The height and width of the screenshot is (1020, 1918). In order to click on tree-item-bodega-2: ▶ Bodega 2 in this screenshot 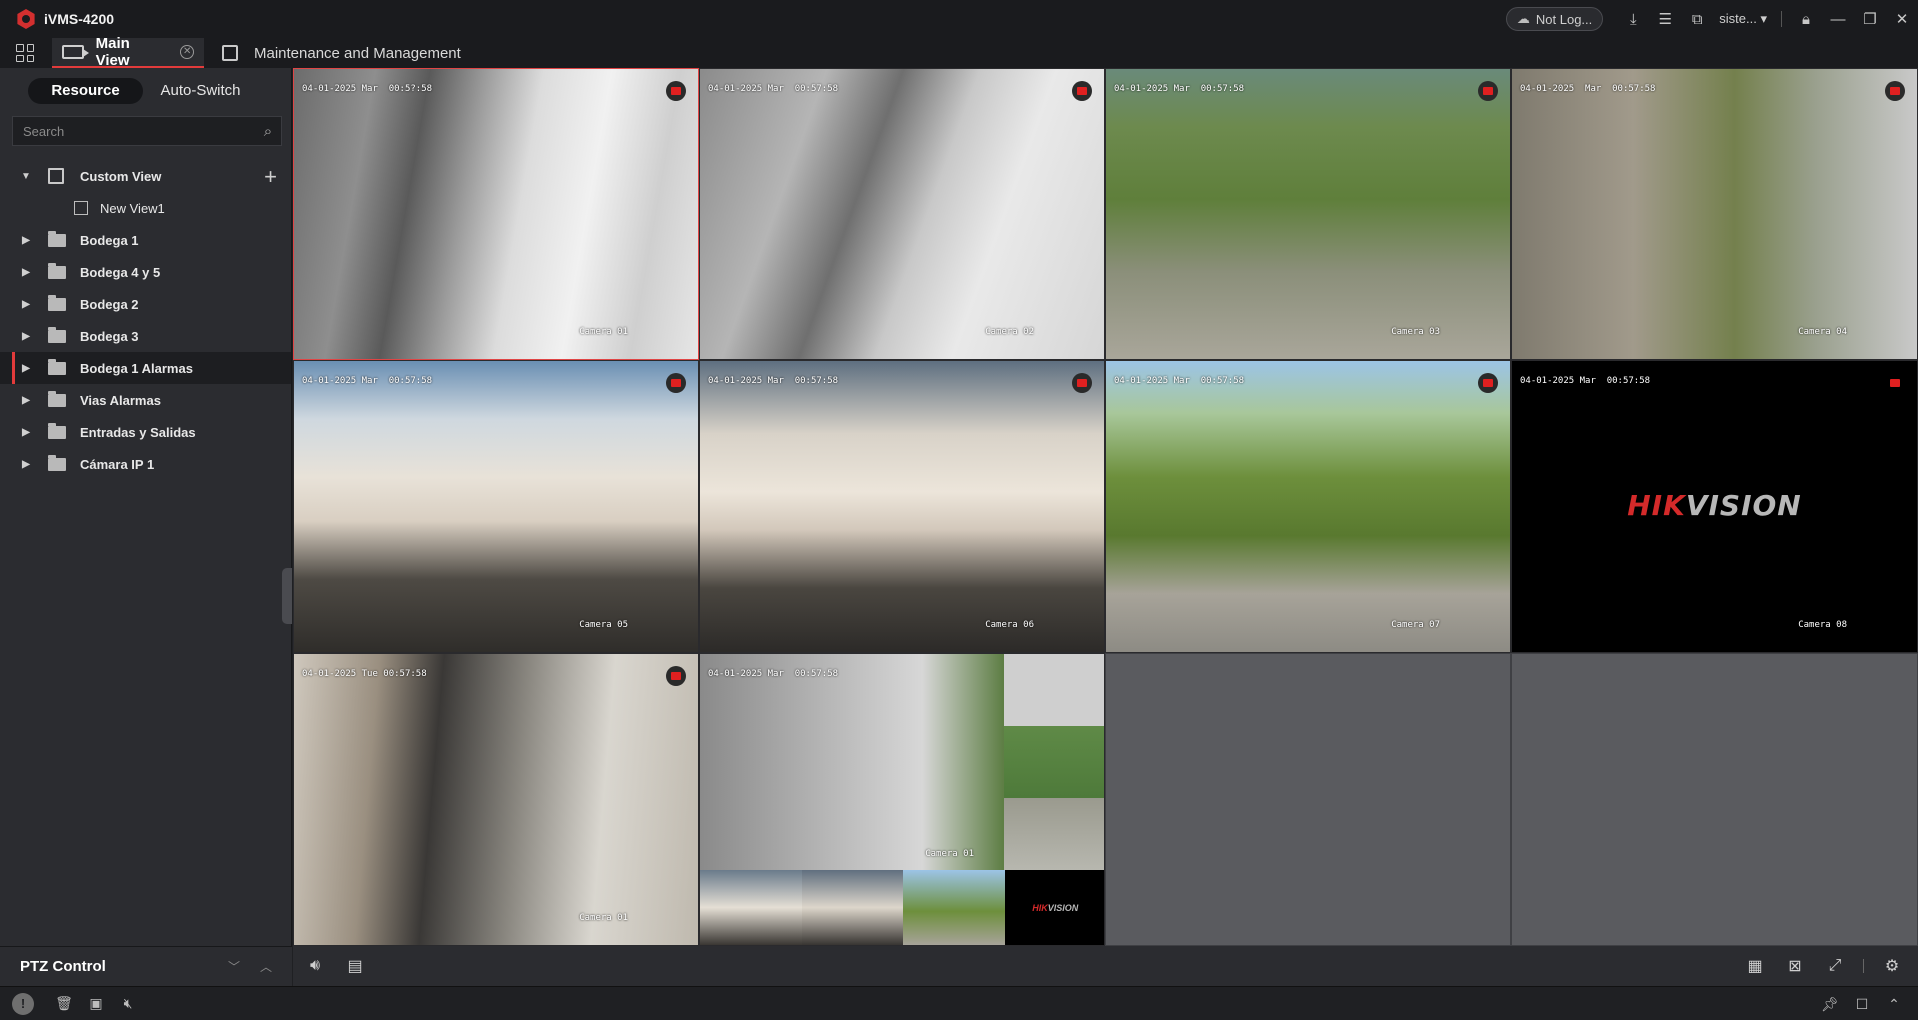, I will do `click(145, 304)`.